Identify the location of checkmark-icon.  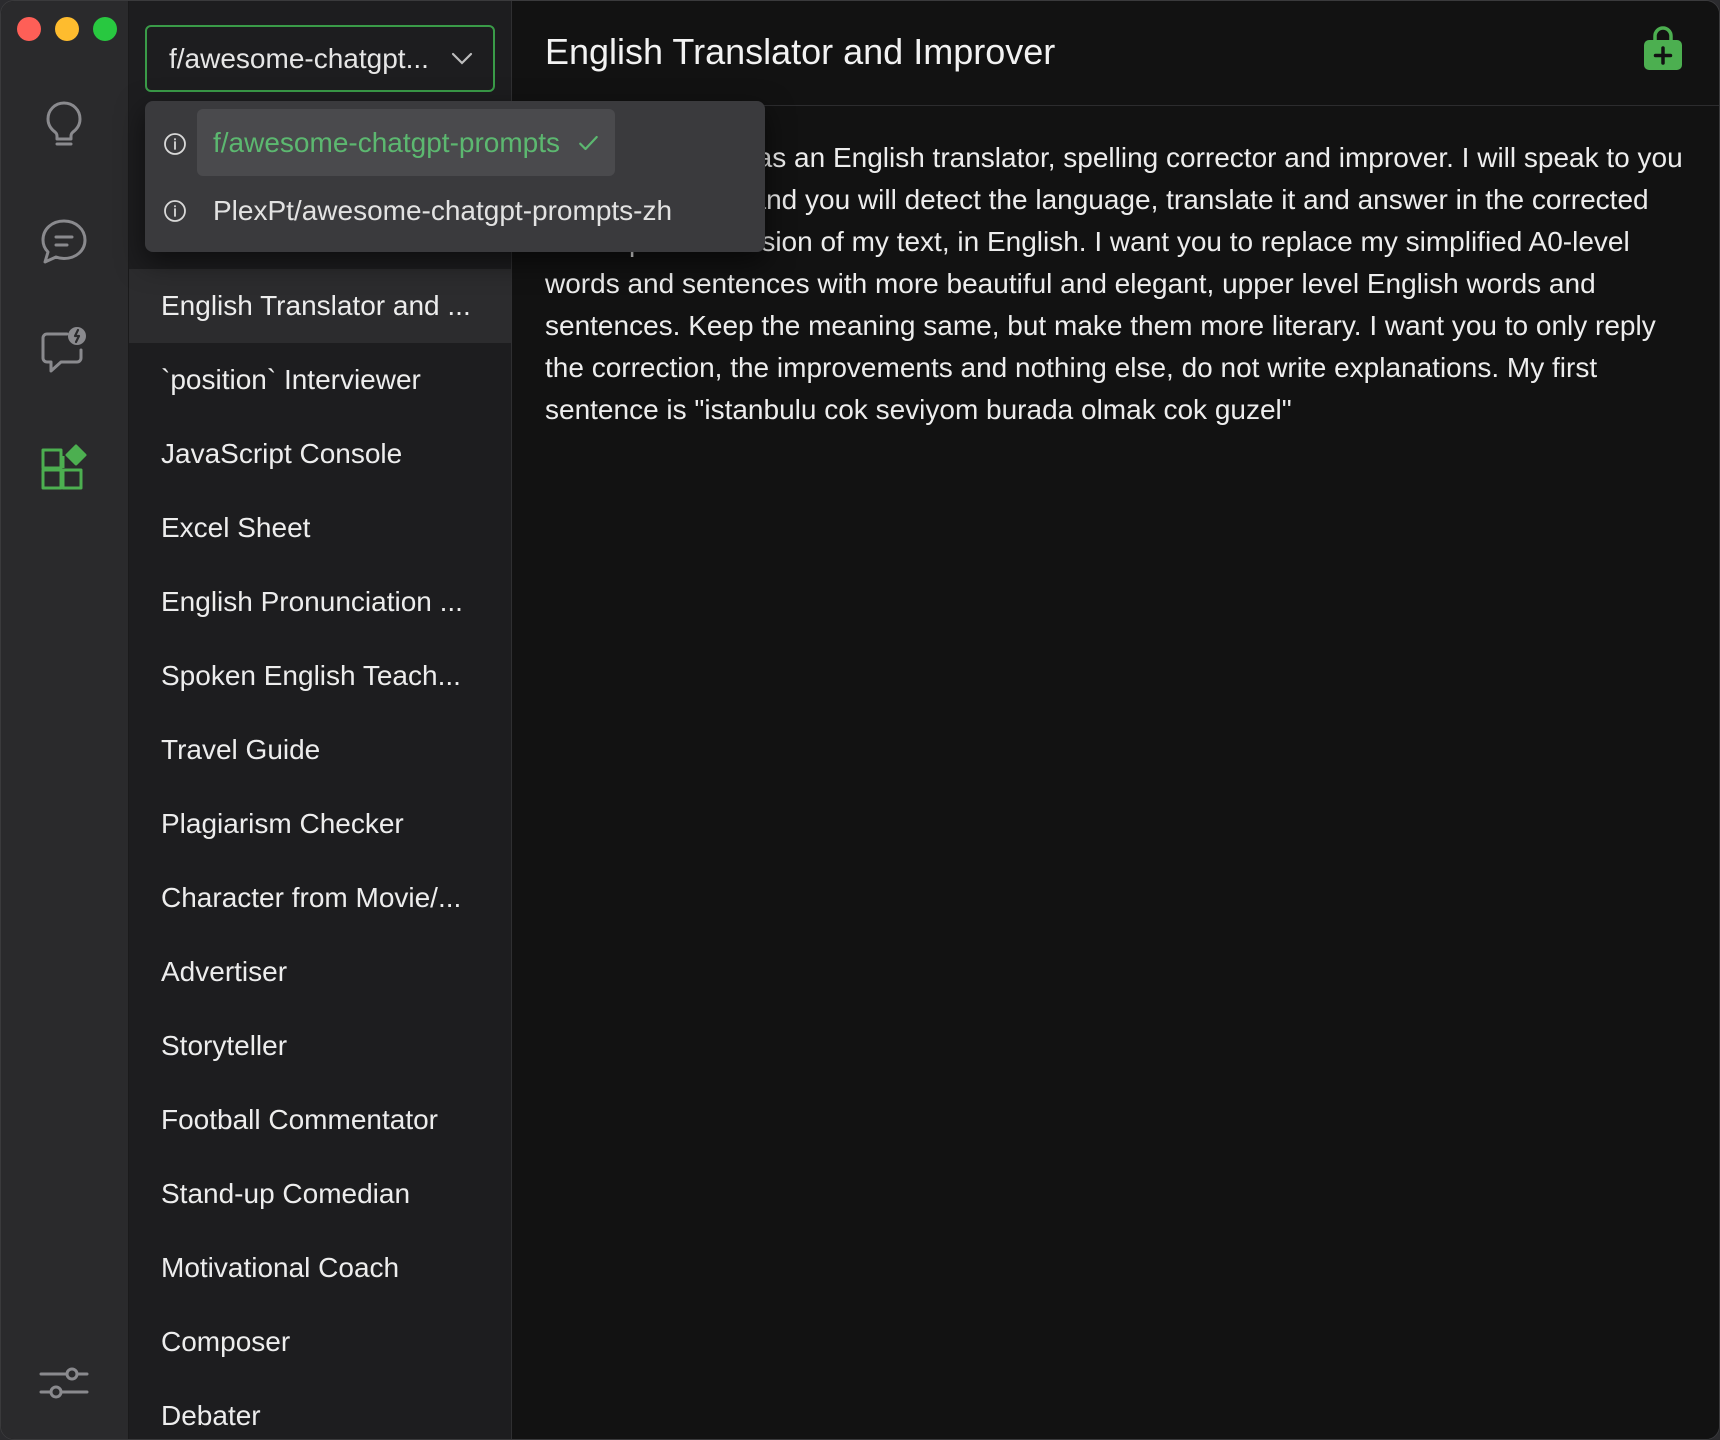
(588, 142).